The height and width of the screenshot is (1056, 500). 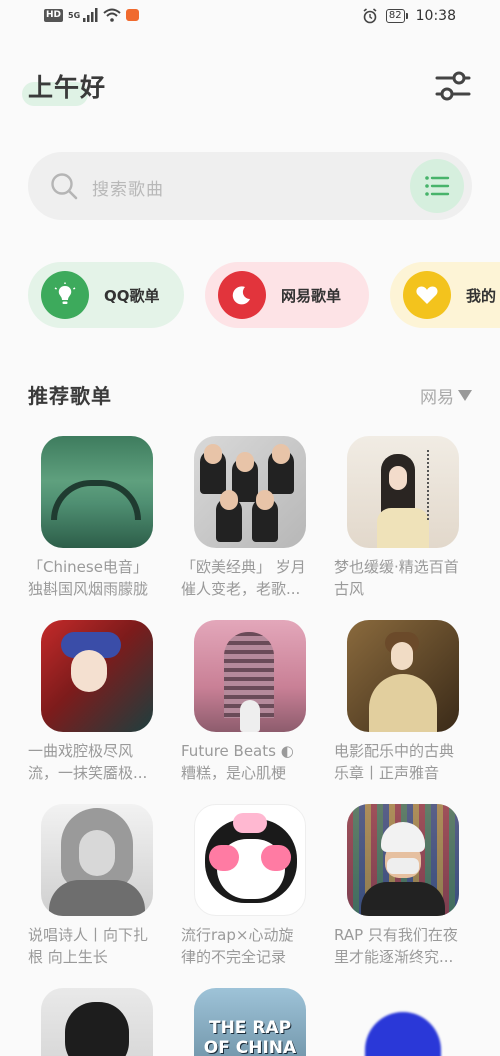 What do you see at coordinates (70, 396) in the screenshot?
I see `recommended-playlists-title: 推荐歌单` at bounding box center [70, 396].